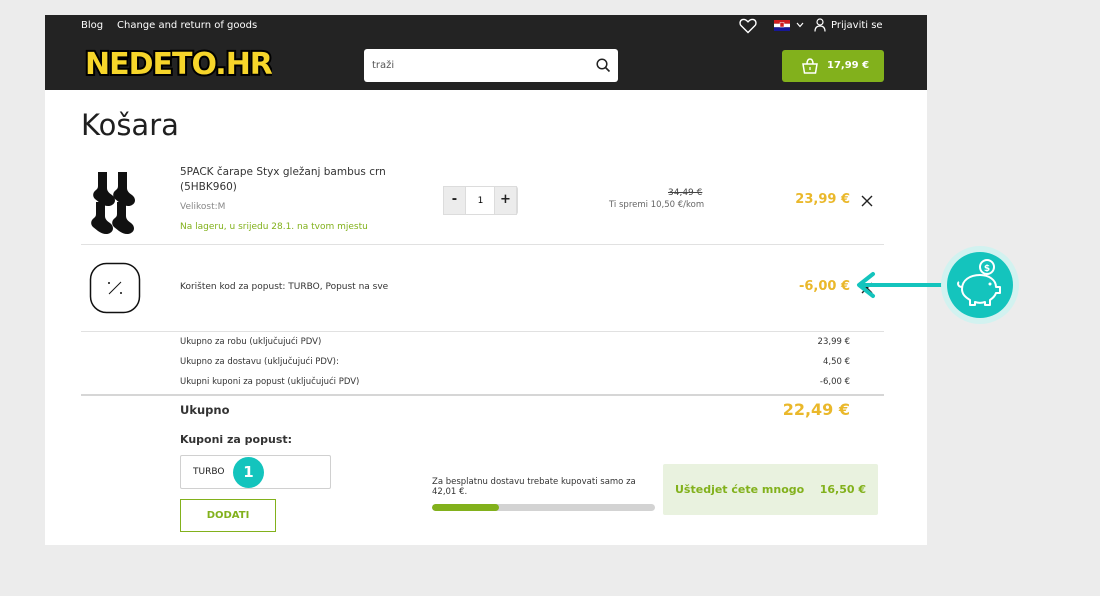 The image size is (1100, 596). What do you see at coordinates (203, 207) in the screenshot?
I see `product-size: Velikost:M` at bounding box center [203, 207].